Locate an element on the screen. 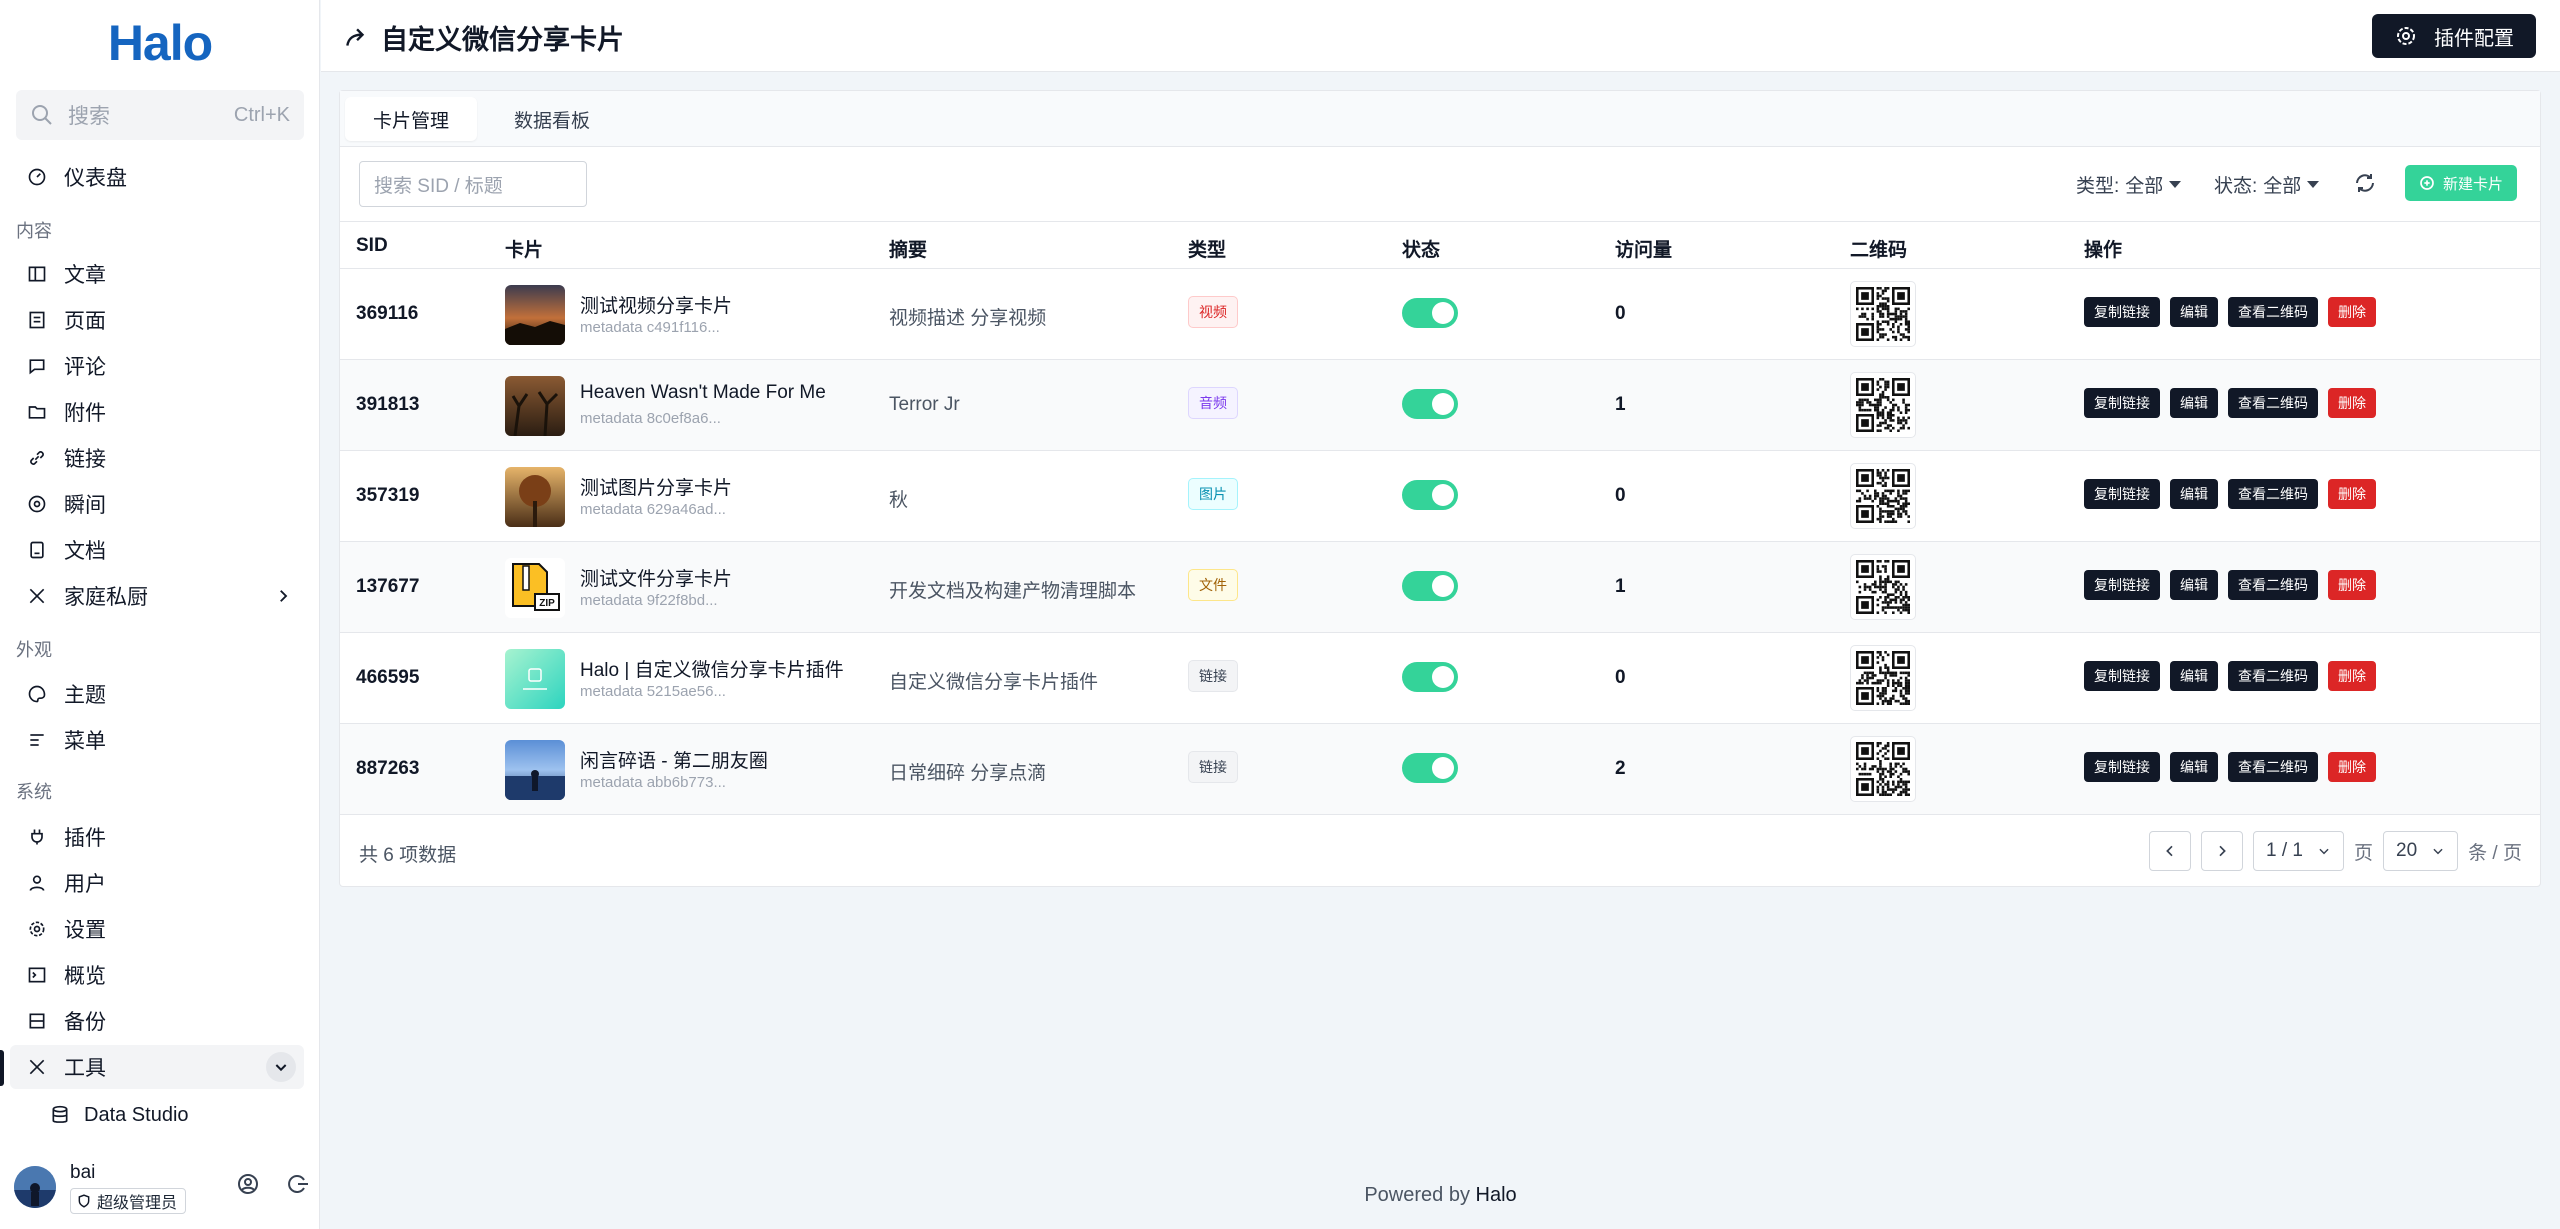 This screenshot has height=1229, width=2560. plugin-config-label: 插件配置 is located at coordinates (2474, 38).